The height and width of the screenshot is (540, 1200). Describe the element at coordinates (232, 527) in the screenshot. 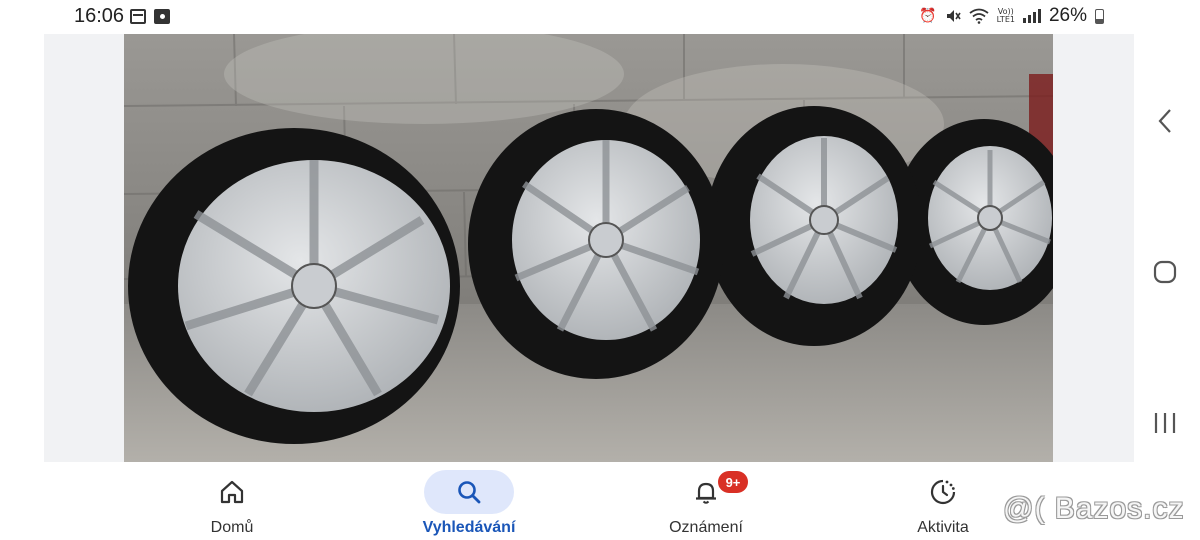

I see `nav-label-home: Domů` at that location.